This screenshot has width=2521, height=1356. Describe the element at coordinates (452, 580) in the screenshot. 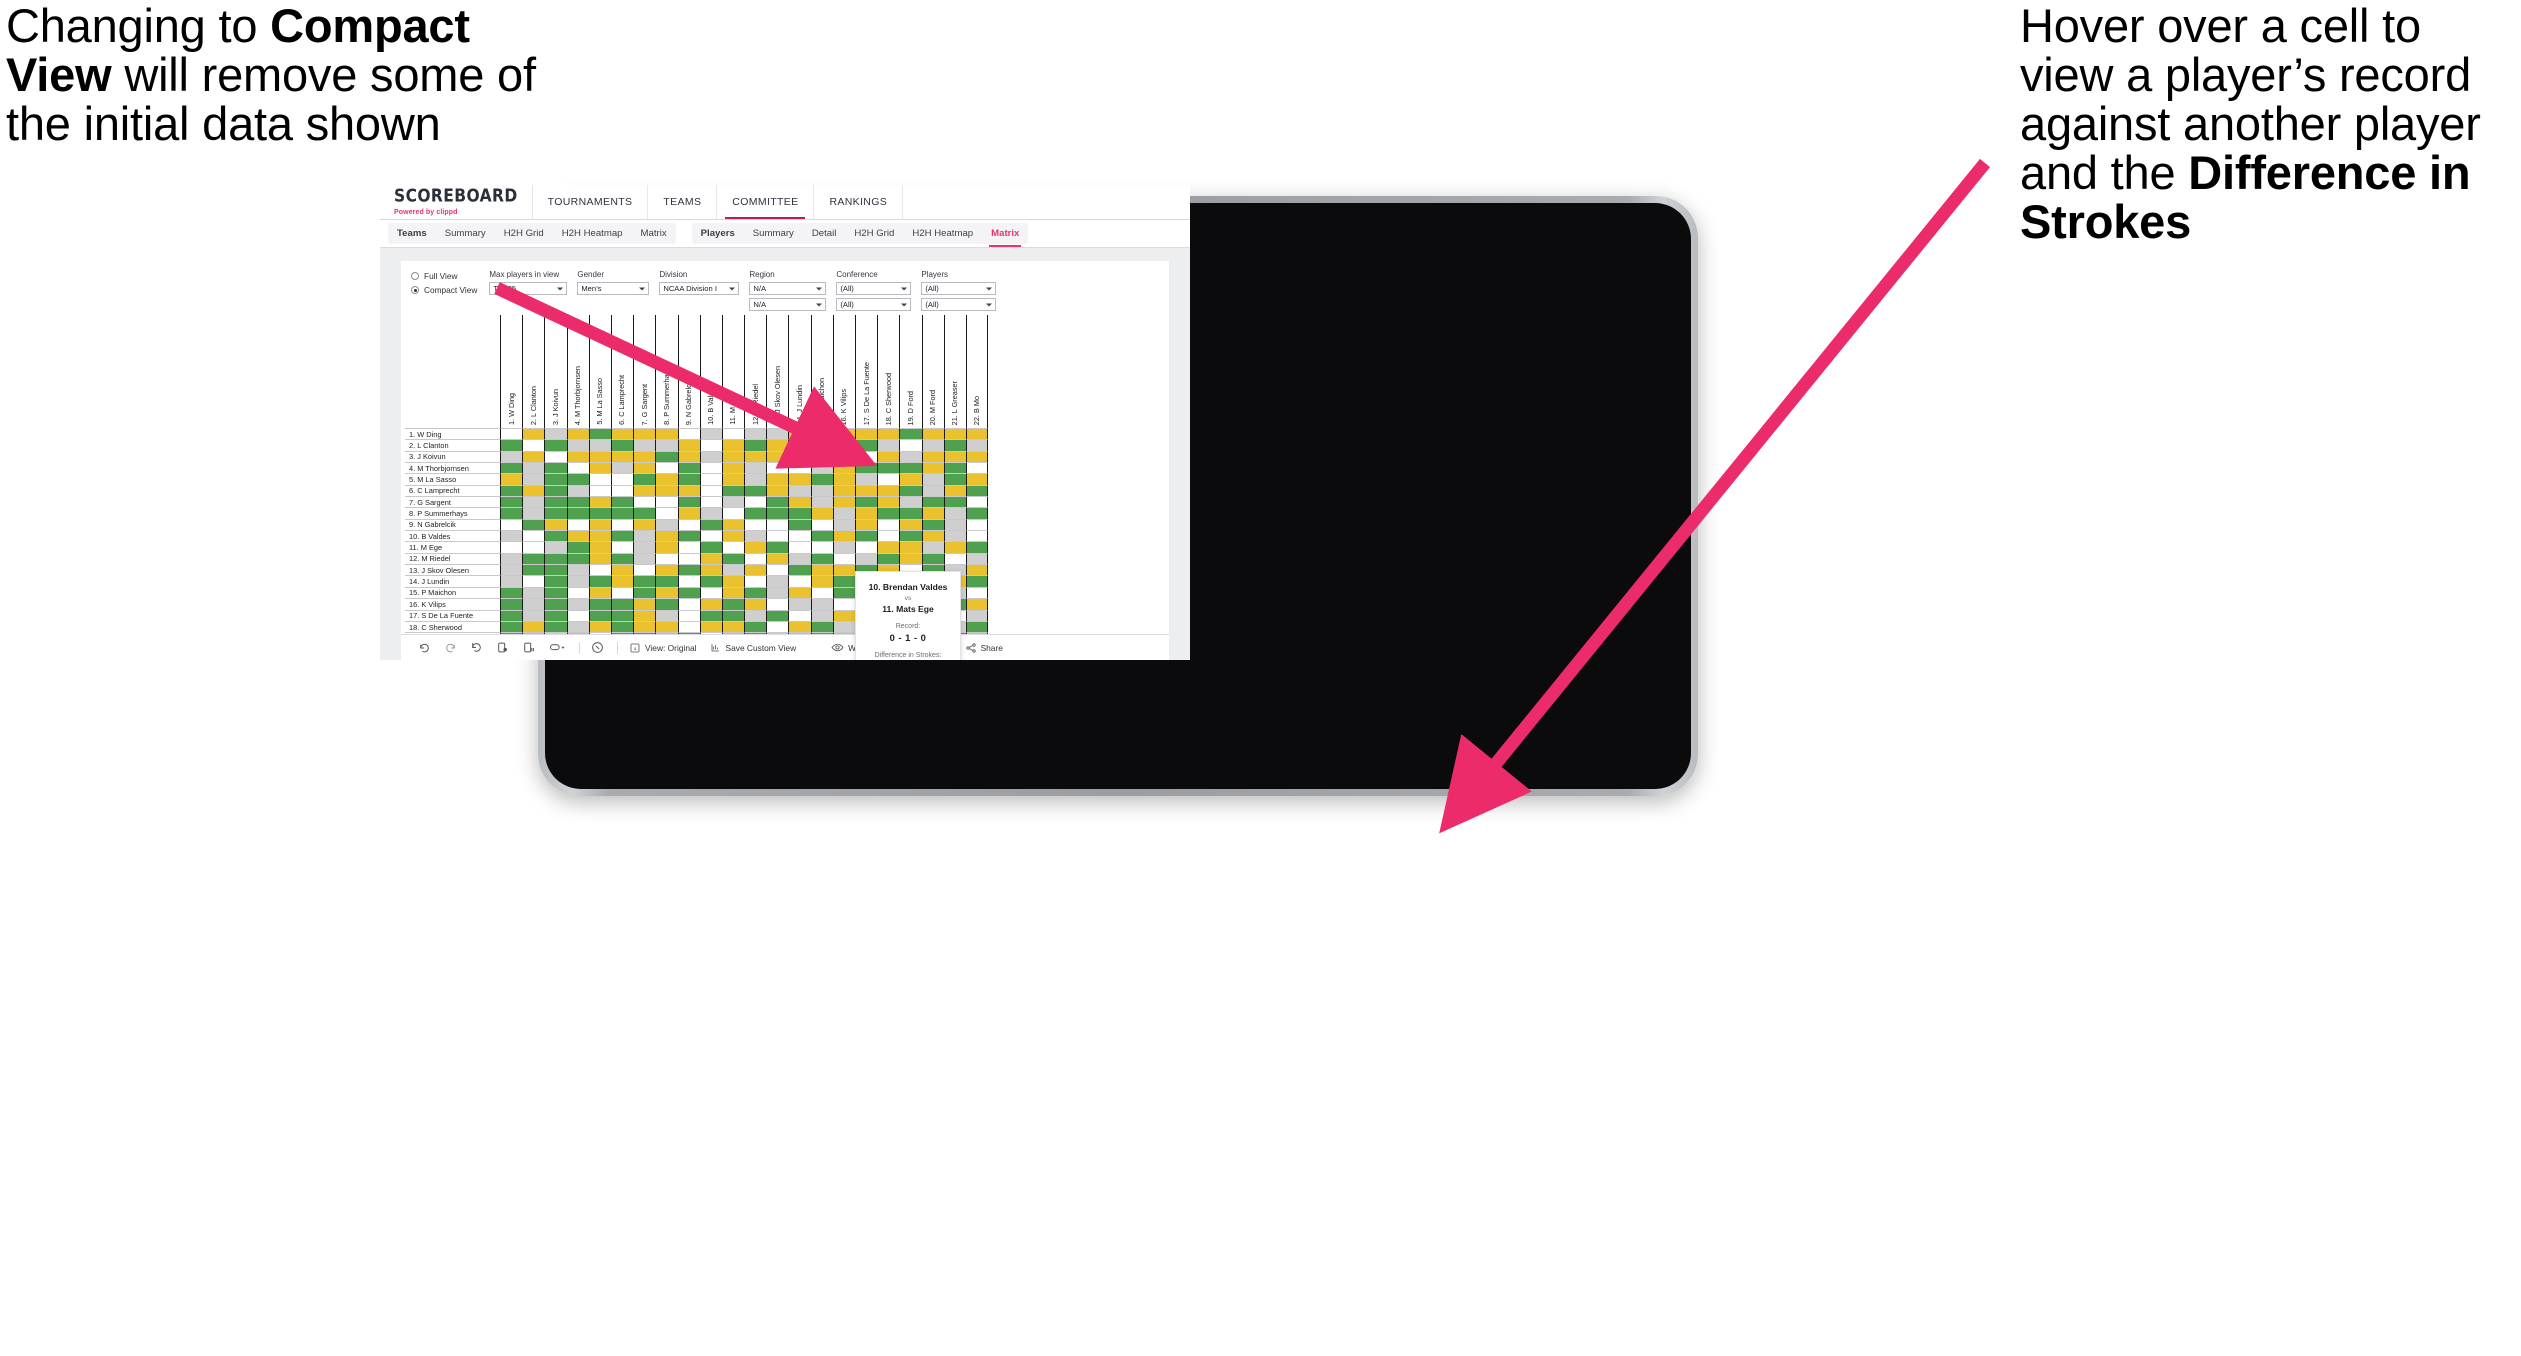

I see `matrix-row-header: 14. J Lundin` at that location.